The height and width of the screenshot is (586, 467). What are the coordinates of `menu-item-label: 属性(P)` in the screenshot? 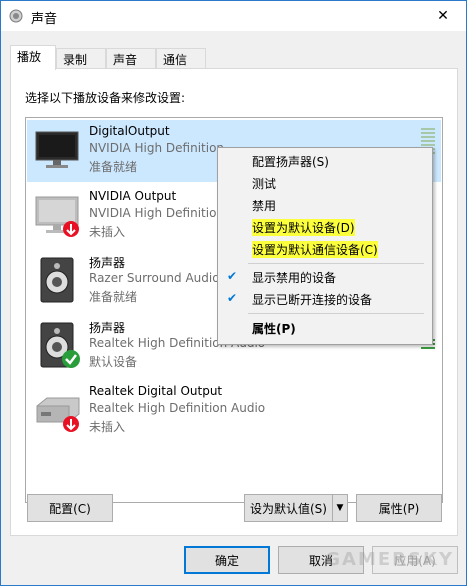 It's located at (274, 329).